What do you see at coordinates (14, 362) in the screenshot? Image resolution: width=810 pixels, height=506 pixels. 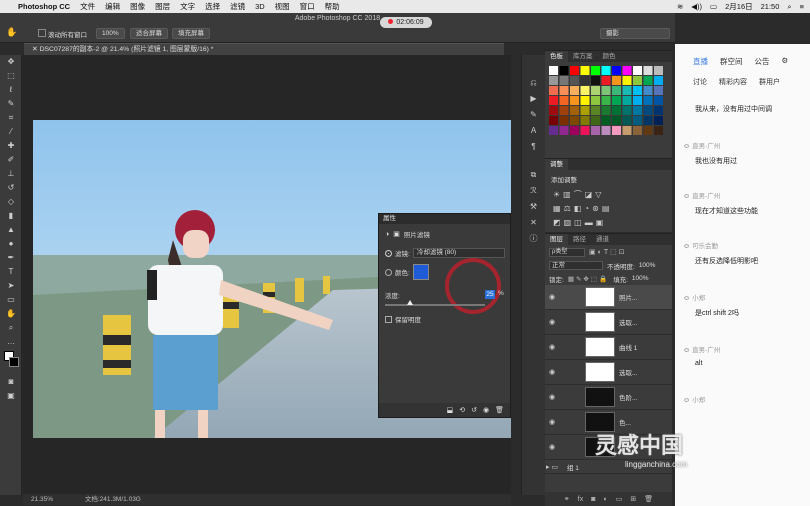 I see `background-color` at bounding box center [14, 362].